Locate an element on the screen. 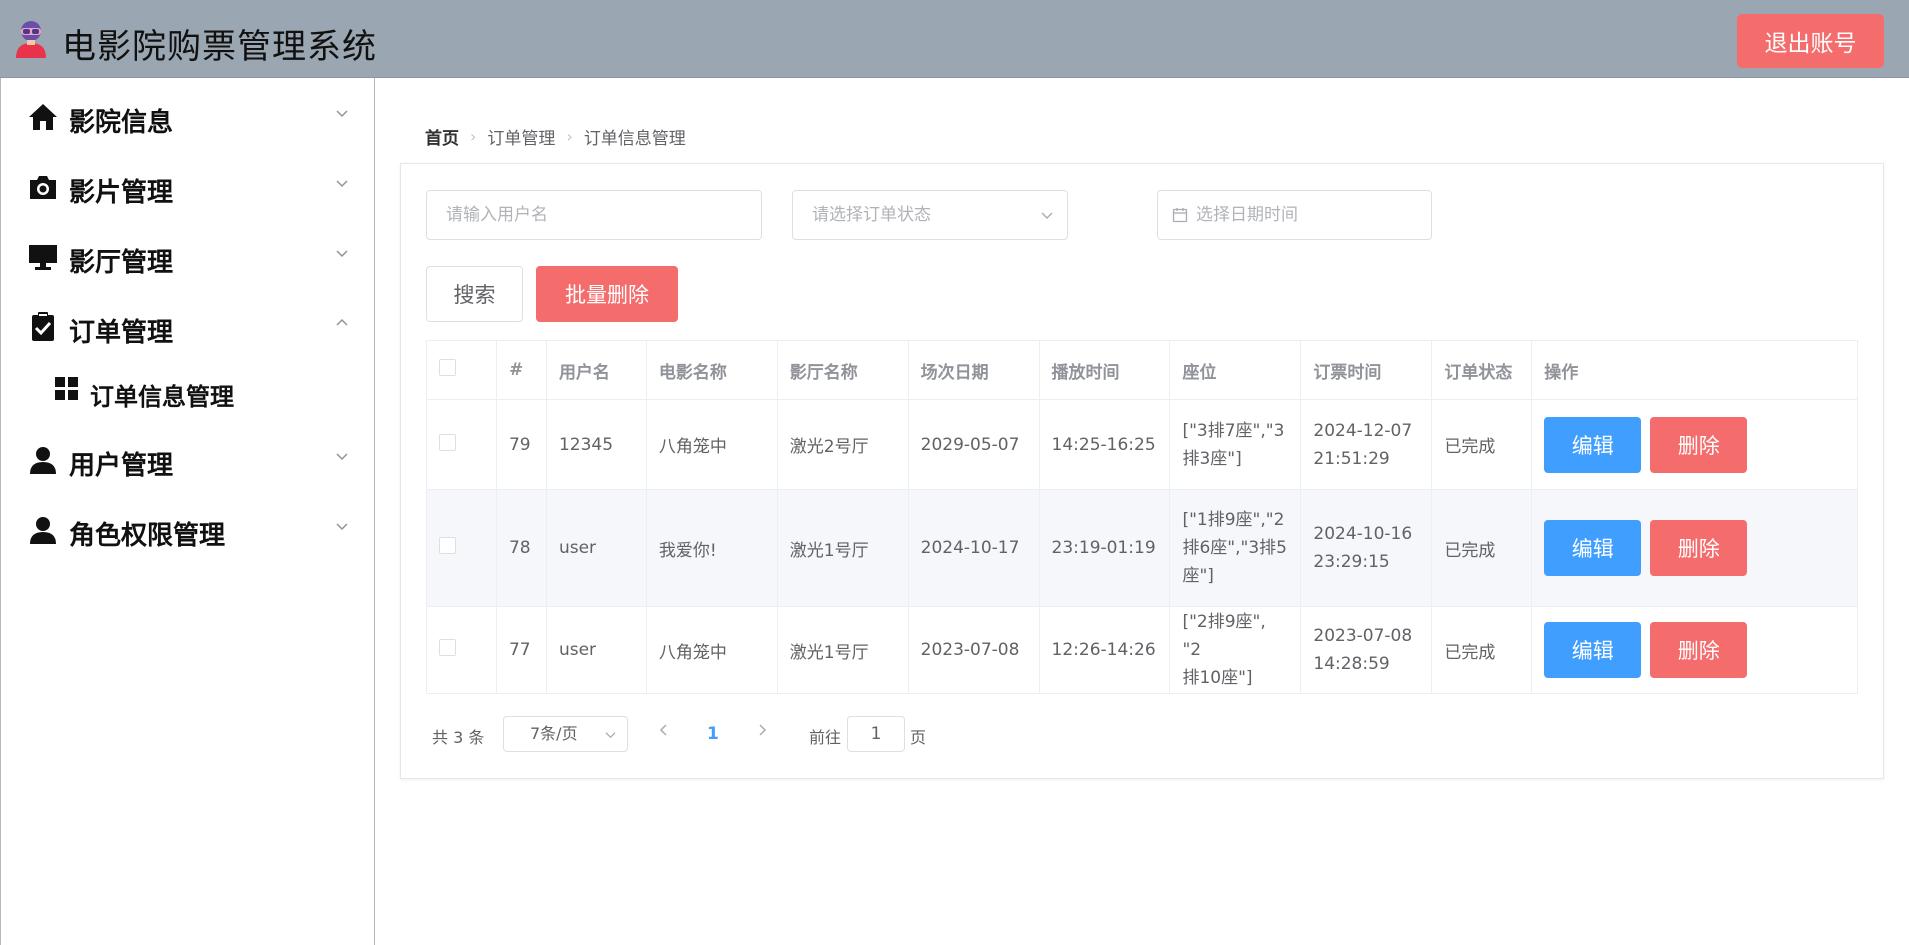 The width and height of the screenshot is (1909, 945). breadcrumb: 首页 › 订单管理 › 订单信息管理 is located at coordinates (555, 136).